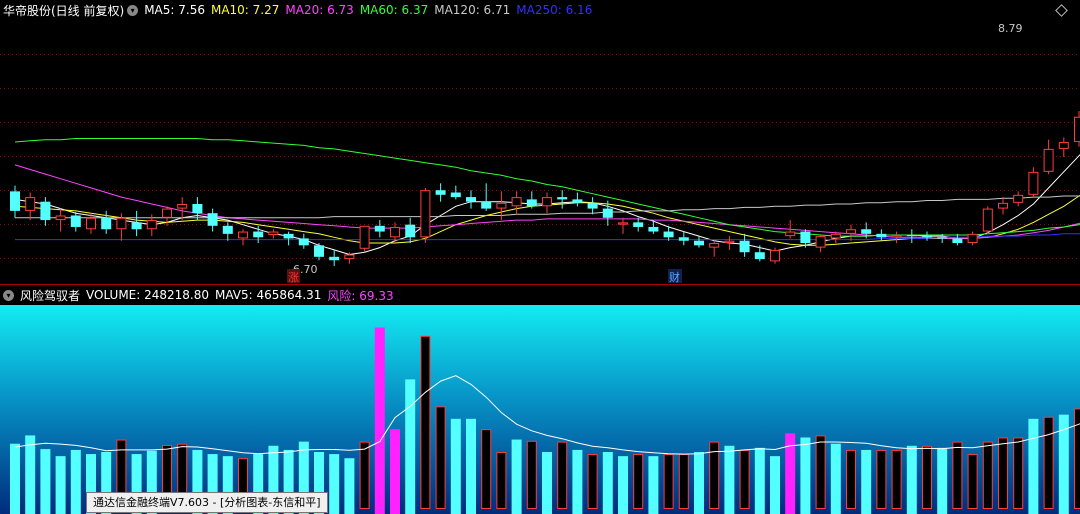 The width and height of the screenshot is (1080, 514). I want to click on ma60-legend: MA60: 6.37, so click(394, 10).